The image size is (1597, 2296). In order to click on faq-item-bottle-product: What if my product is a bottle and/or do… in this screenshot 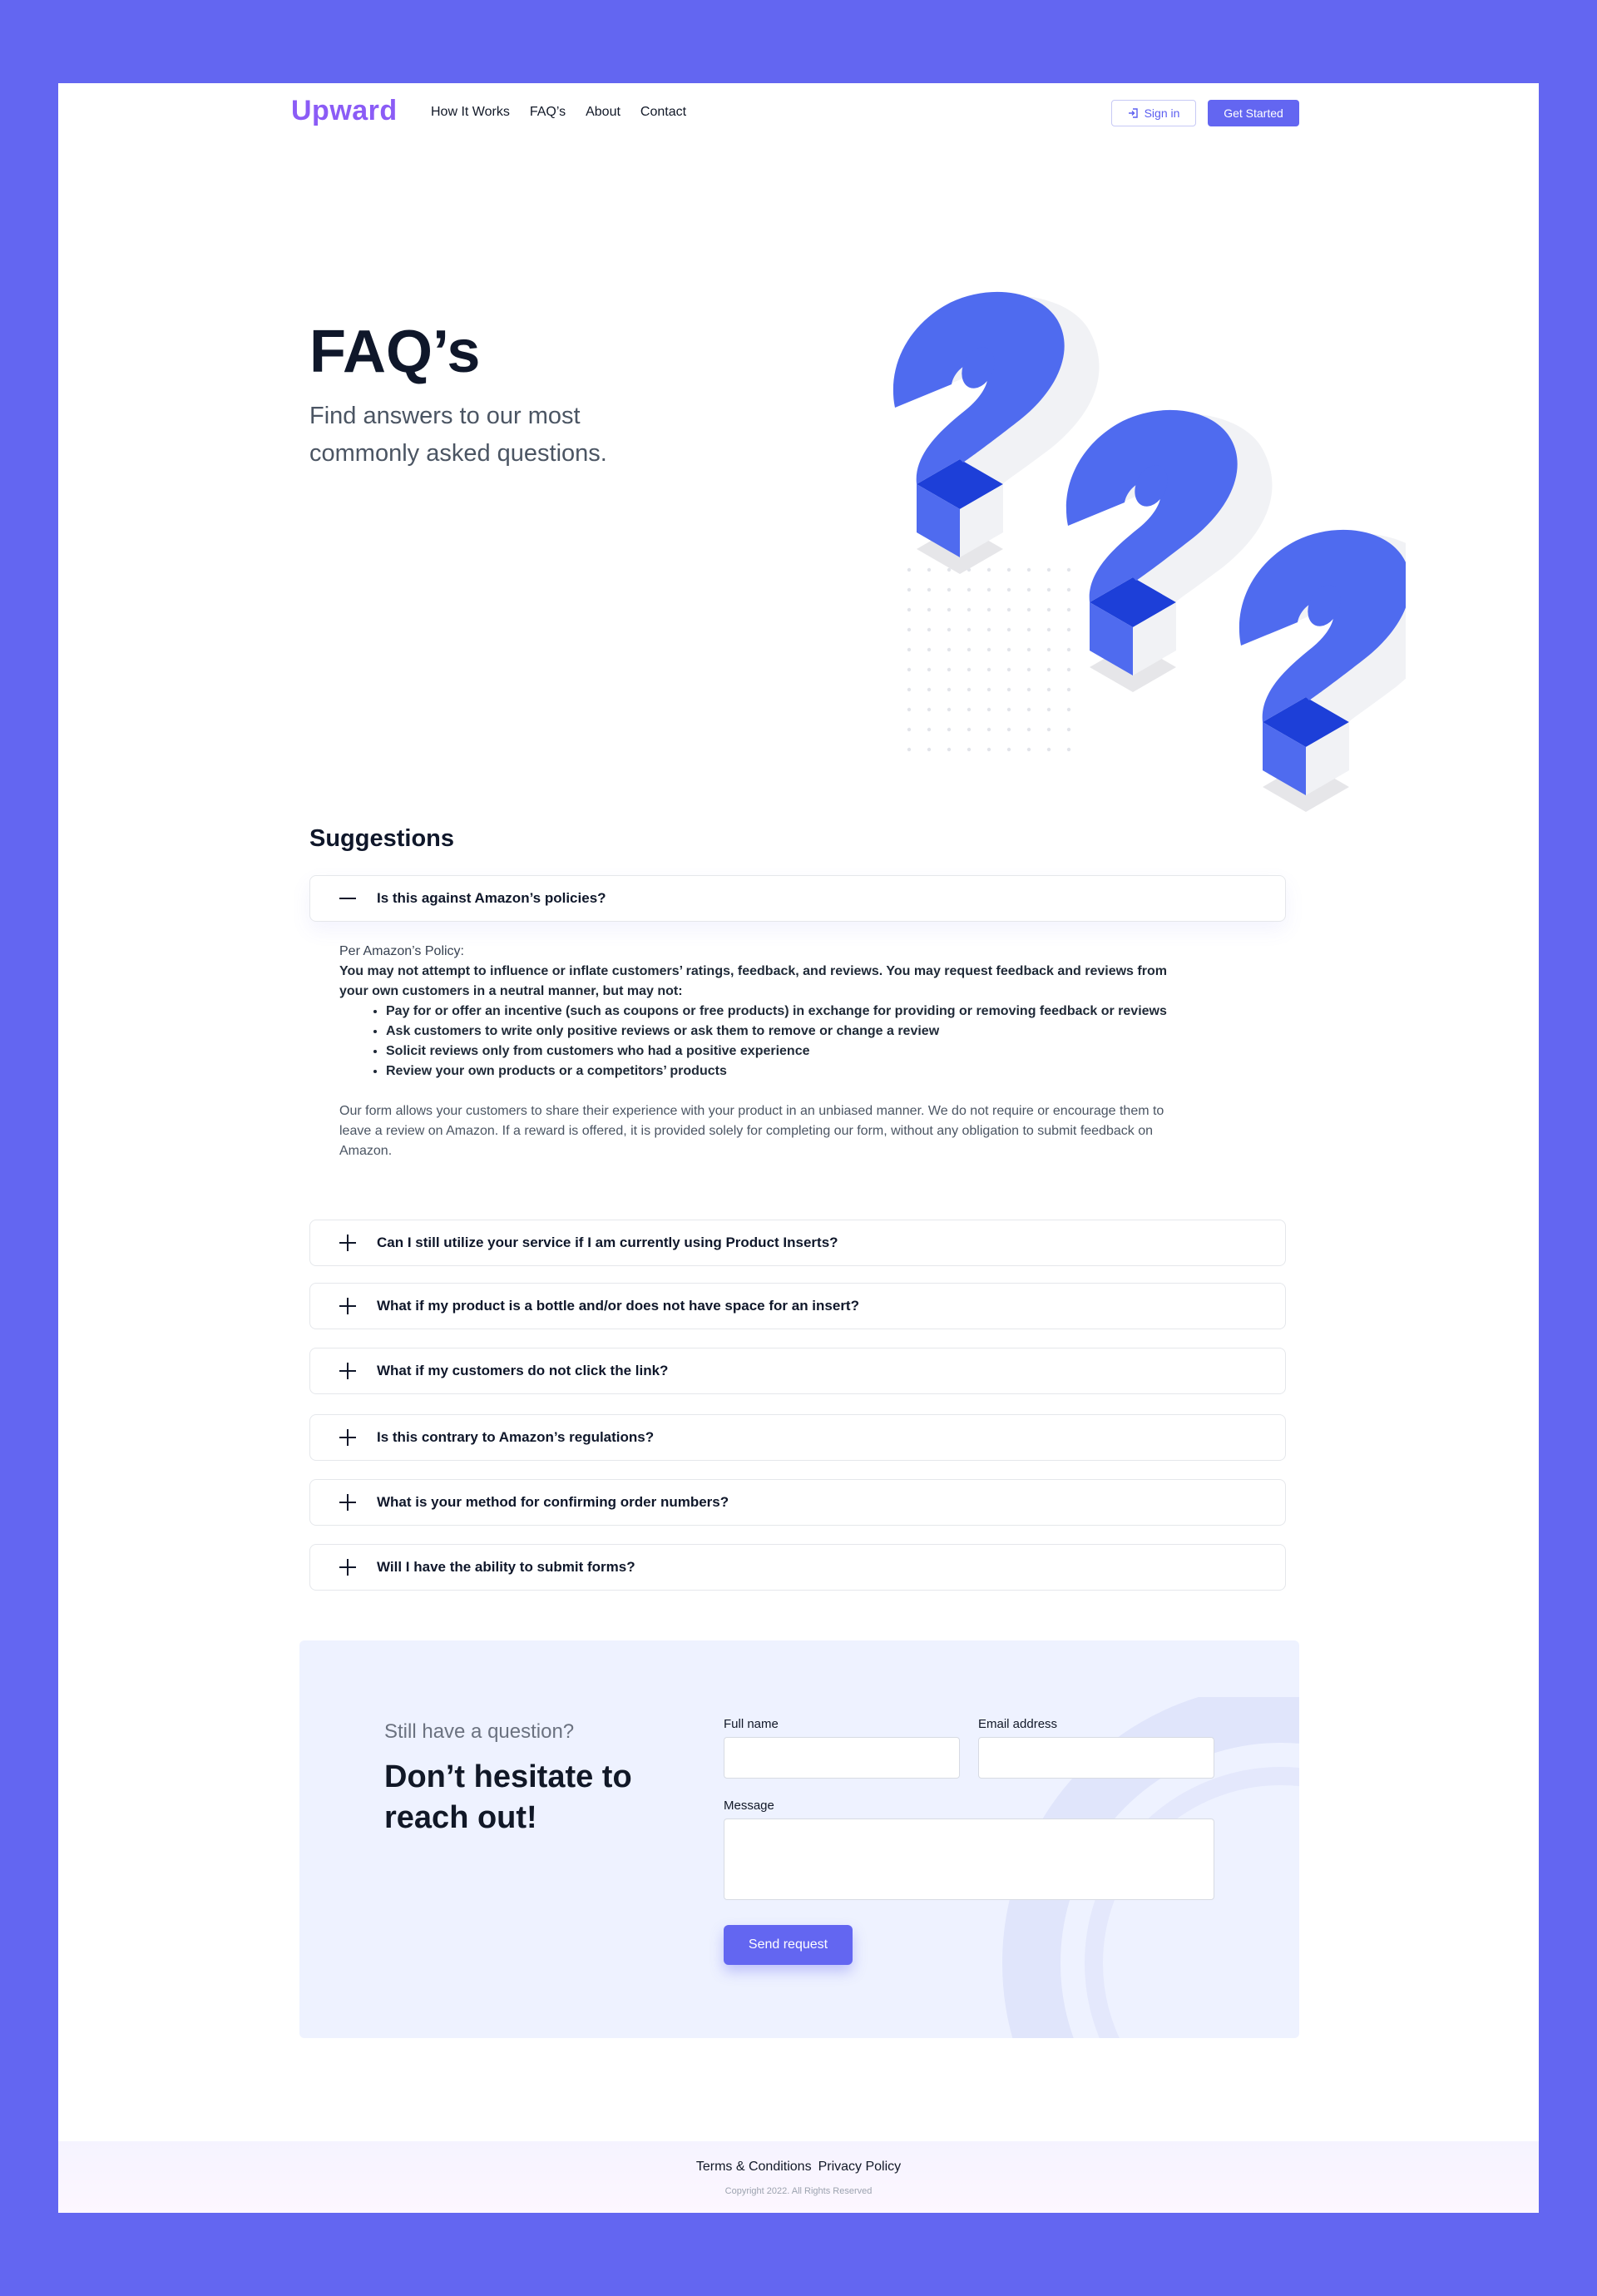, I will do `click(797, 1306)`.